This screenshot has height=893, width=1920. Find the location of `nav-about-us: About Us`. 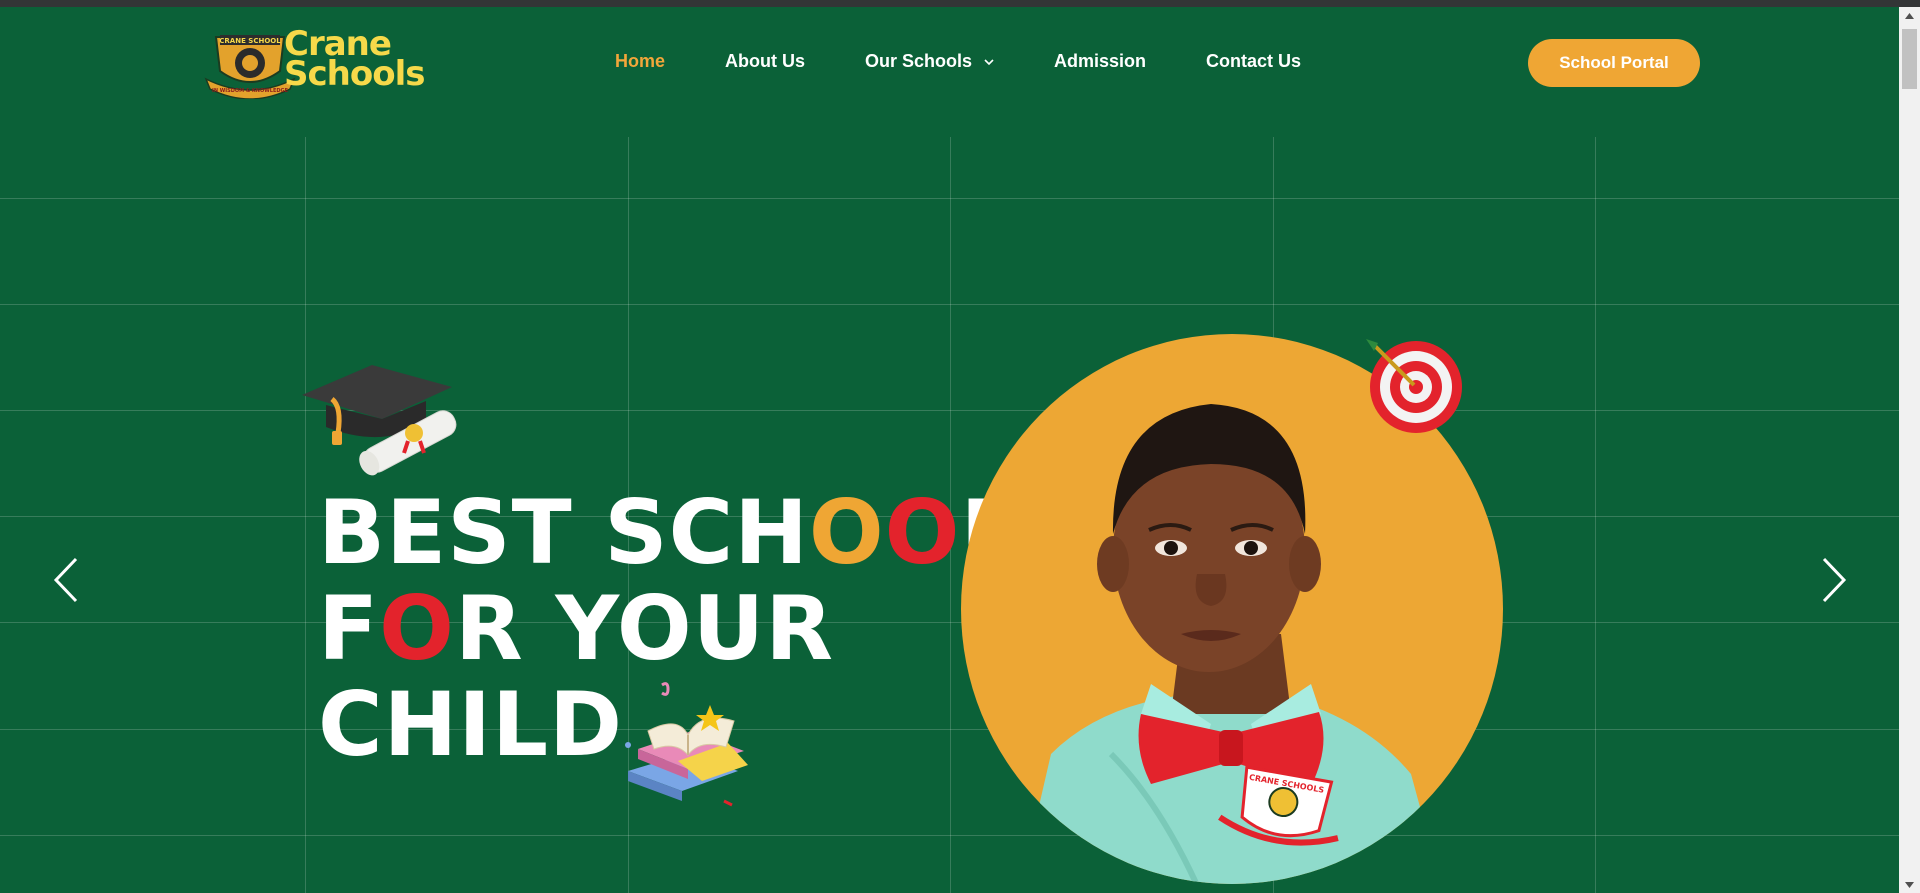

nav-about-us: About Us is located at coordinates (765, 61).